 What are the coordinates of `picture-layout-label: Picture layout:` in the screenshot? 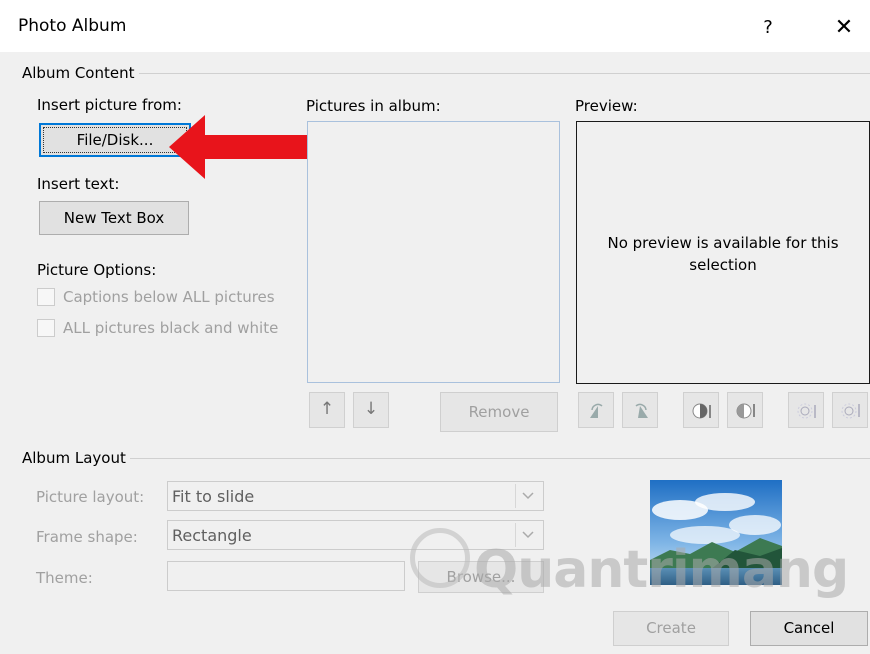 It's located at (90, 497).